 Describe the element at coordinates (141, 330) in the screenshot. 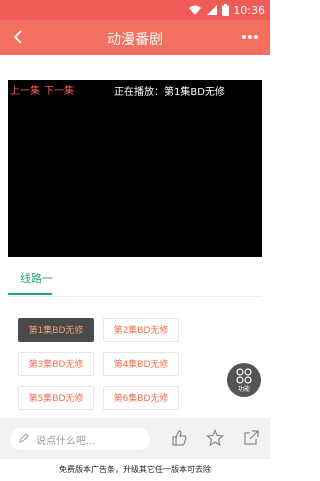

I see `episode-button-2: 第2集BD无修` at that location.